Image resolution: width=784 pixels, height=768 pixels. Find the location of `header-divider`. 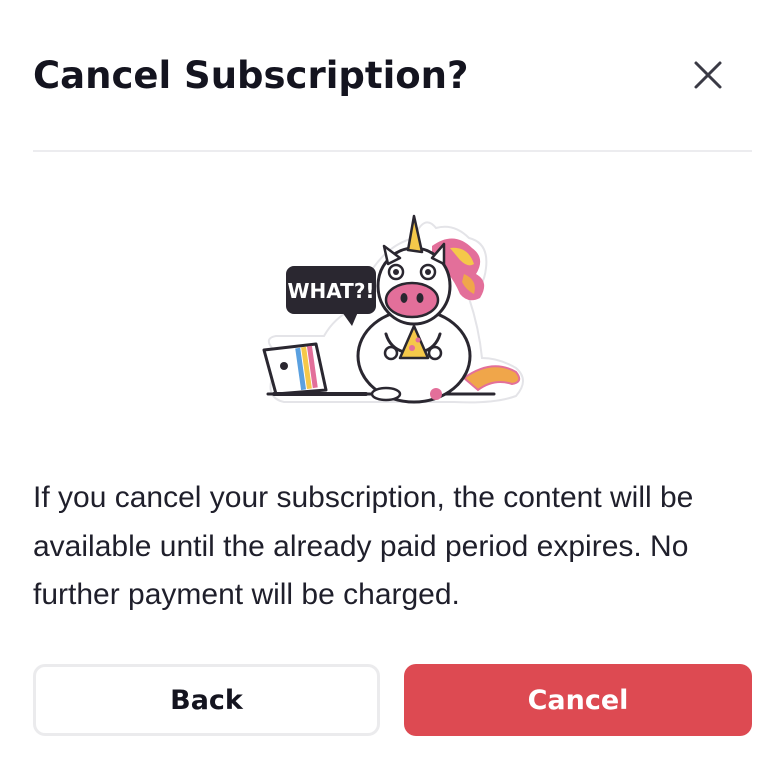

header-divider is located at coordinates (392, 151).